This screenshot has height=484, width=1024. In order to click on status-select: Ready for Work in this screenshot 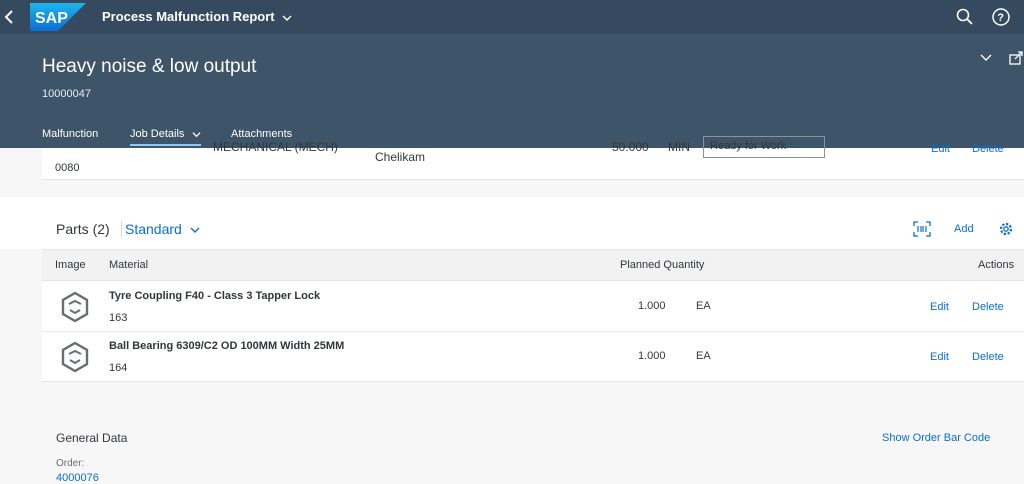, I will do `click(764, 147)`.